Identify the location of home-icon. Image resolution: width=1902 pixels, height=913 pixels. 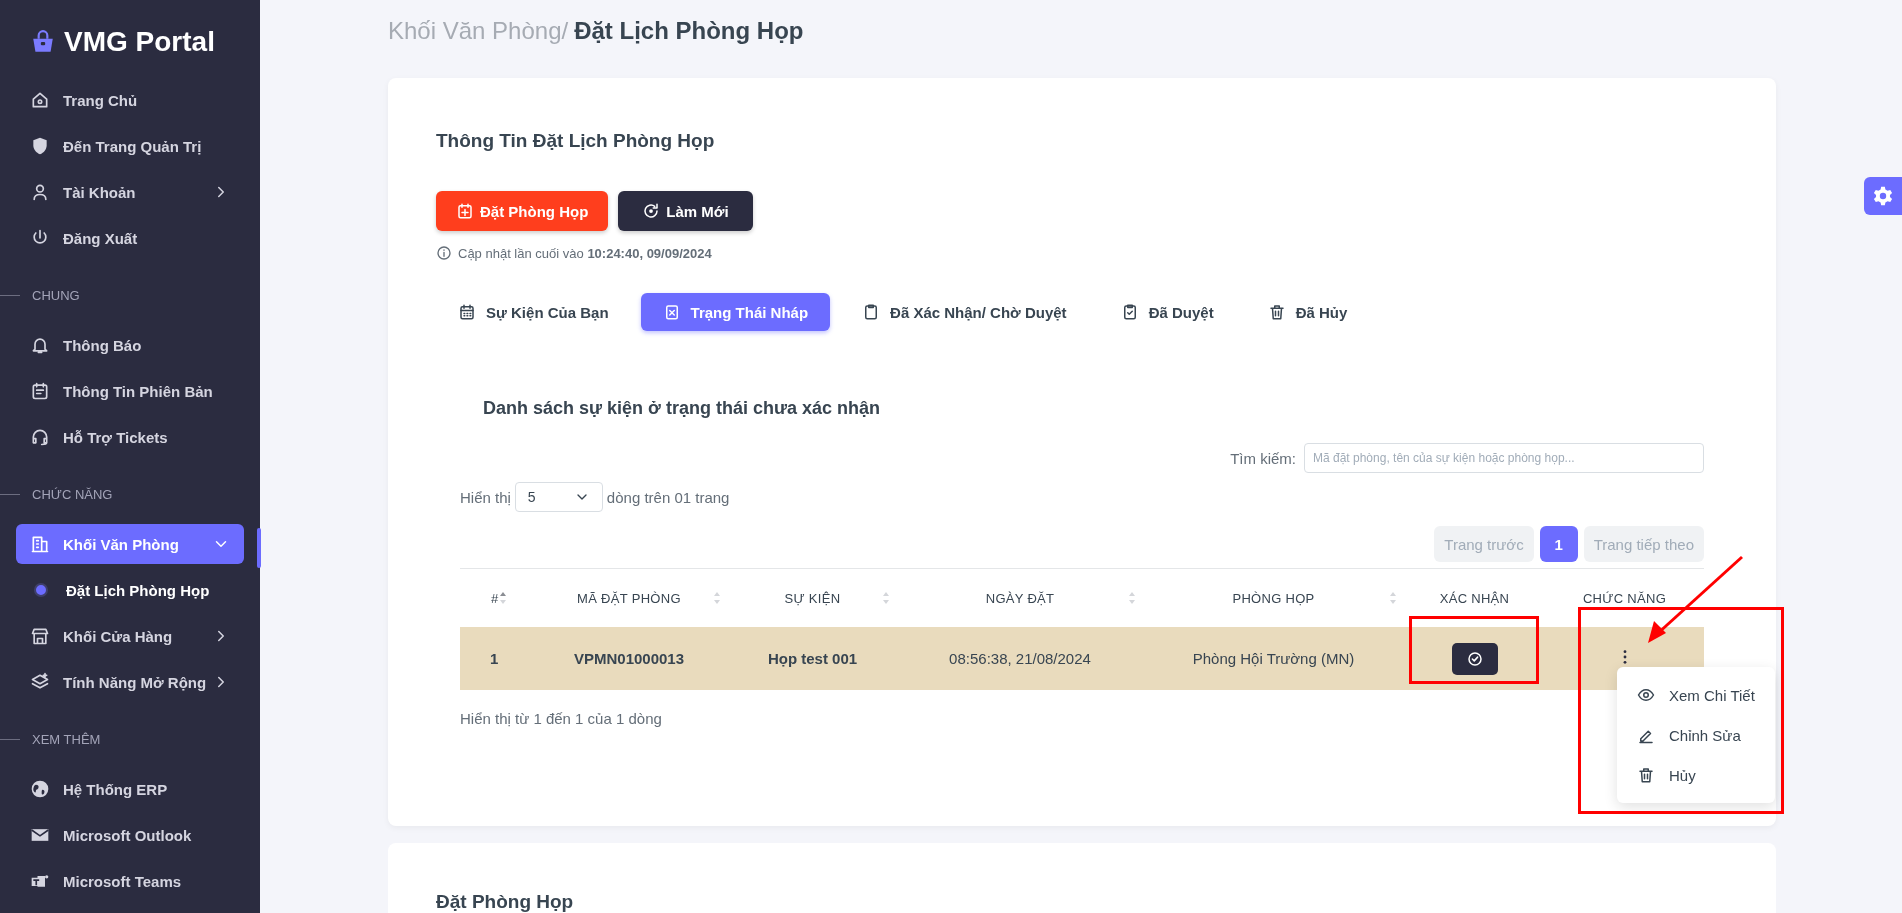
(40, 100).